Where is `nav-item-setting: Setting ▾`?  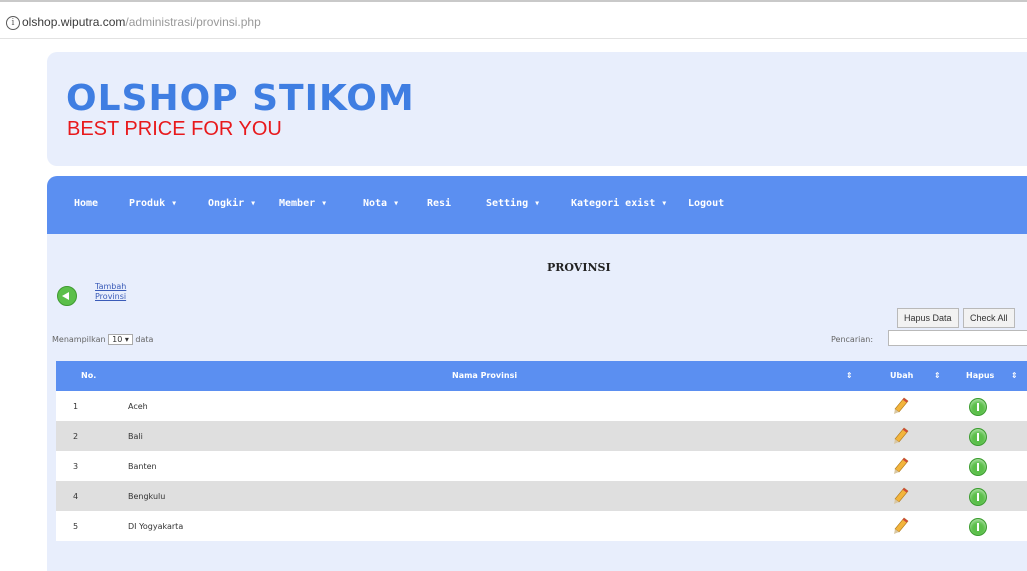
nav-item-setting: Setting ▾ is located at coordinates (513, 203).